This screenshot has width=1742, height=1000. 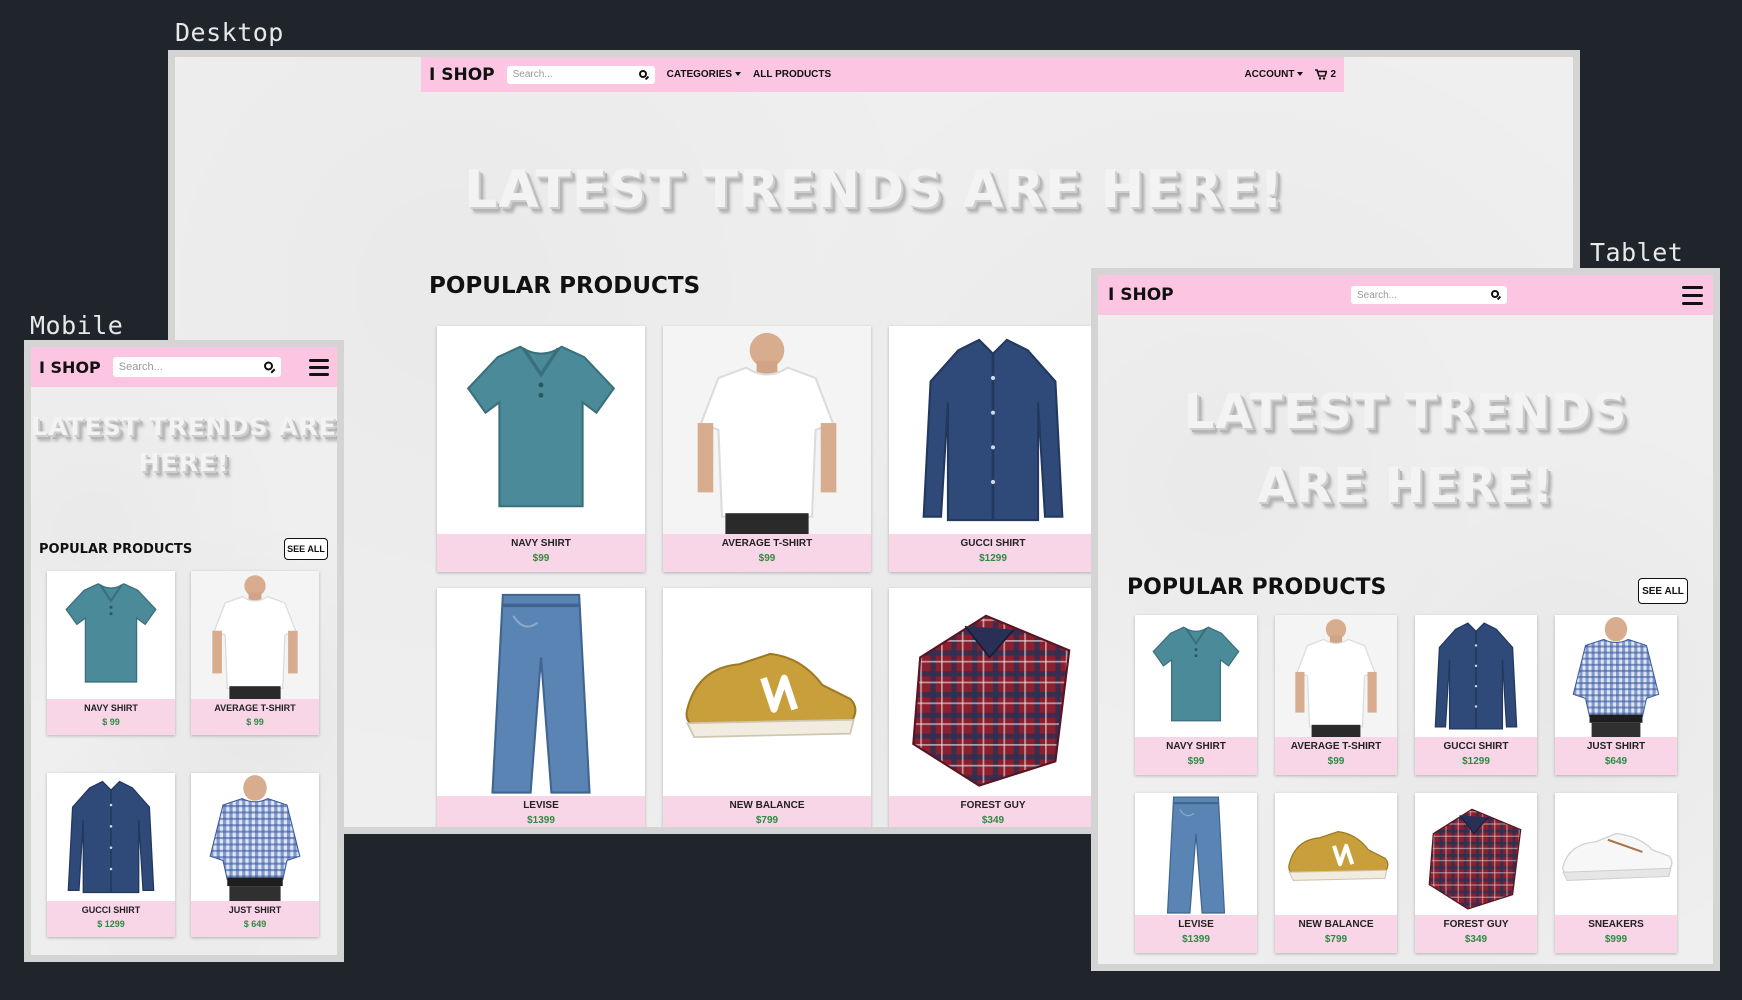 I want to click on mobile-label: Mobile, so click(x=77, y=325).